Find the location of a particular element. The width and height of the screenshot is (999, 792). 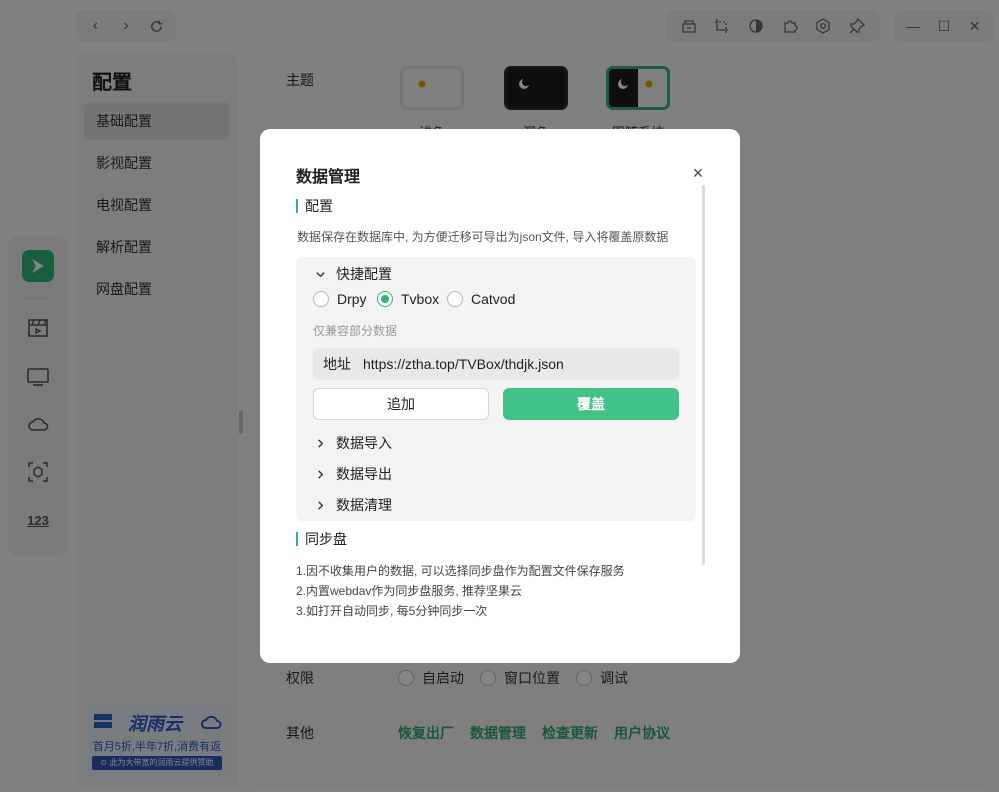

catvod-label: Catvod is located at coordinates (493, 299).